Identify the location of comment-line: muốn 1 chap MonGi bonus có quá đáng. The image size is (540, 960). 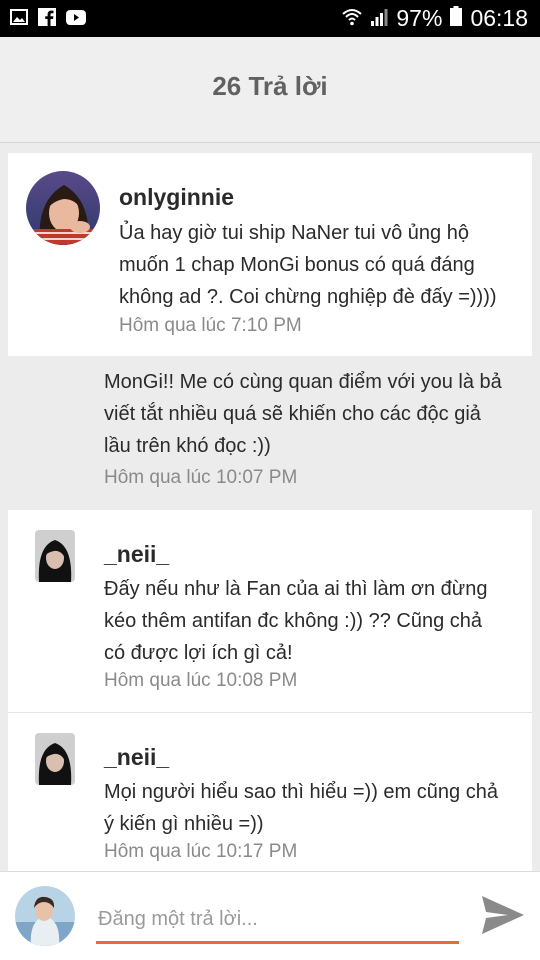
(297, 265).